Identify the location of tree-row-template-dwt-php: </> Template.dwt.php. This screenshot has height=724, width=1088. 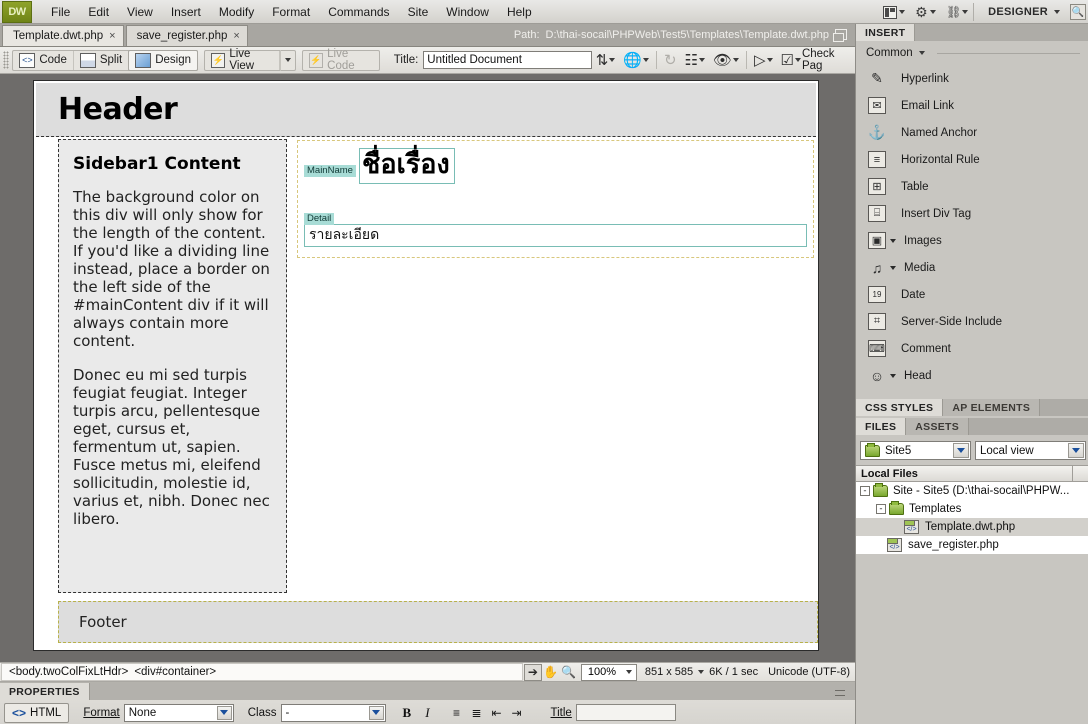
(972, 527).